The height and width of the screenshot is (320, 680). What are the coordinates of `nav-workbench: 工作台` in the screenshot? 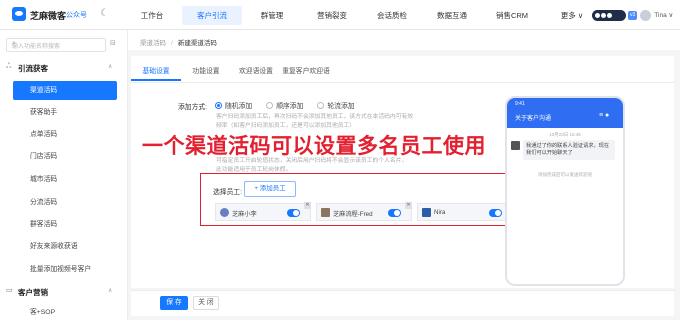 It's located at (152, 15).